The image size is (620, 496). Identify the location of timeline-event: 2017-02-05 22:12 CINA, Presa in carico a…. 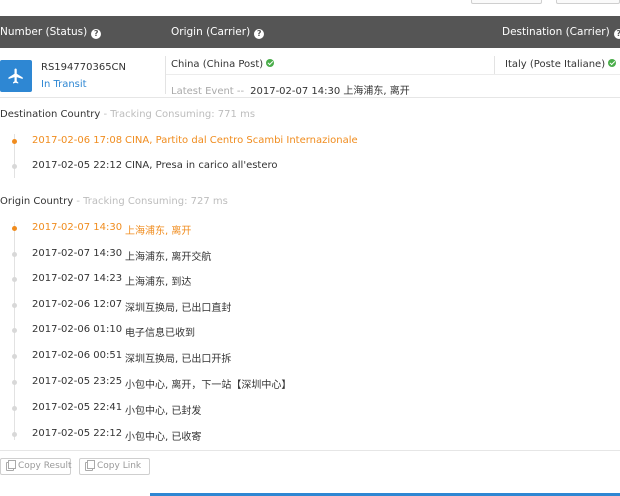
(310, 167).